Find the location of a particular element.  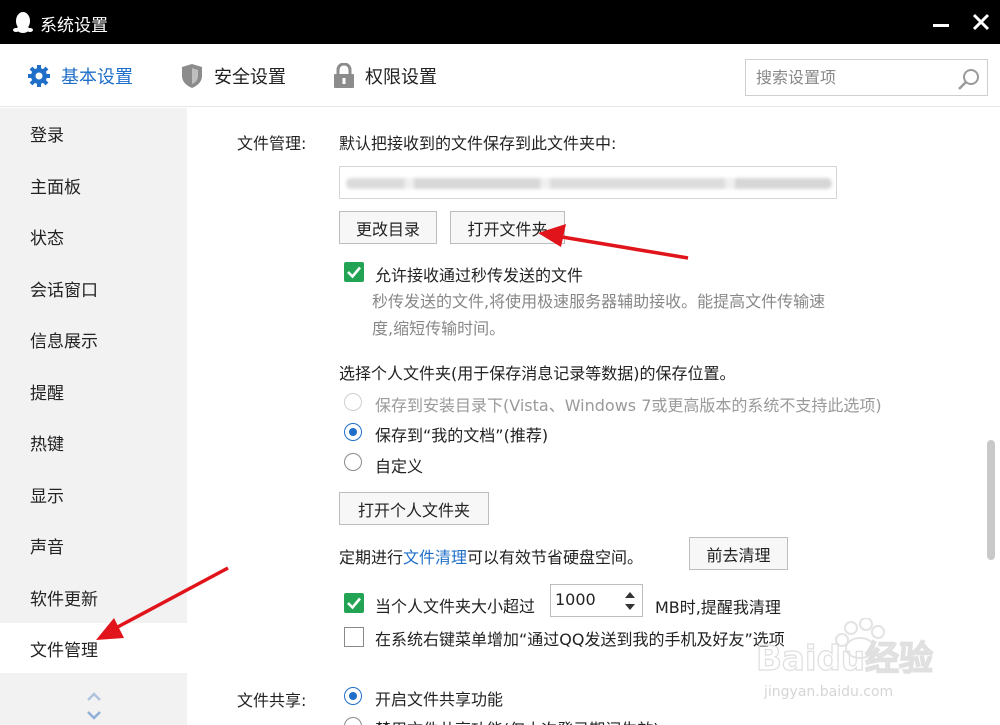

close-icon is located at coordinates (981, 22).